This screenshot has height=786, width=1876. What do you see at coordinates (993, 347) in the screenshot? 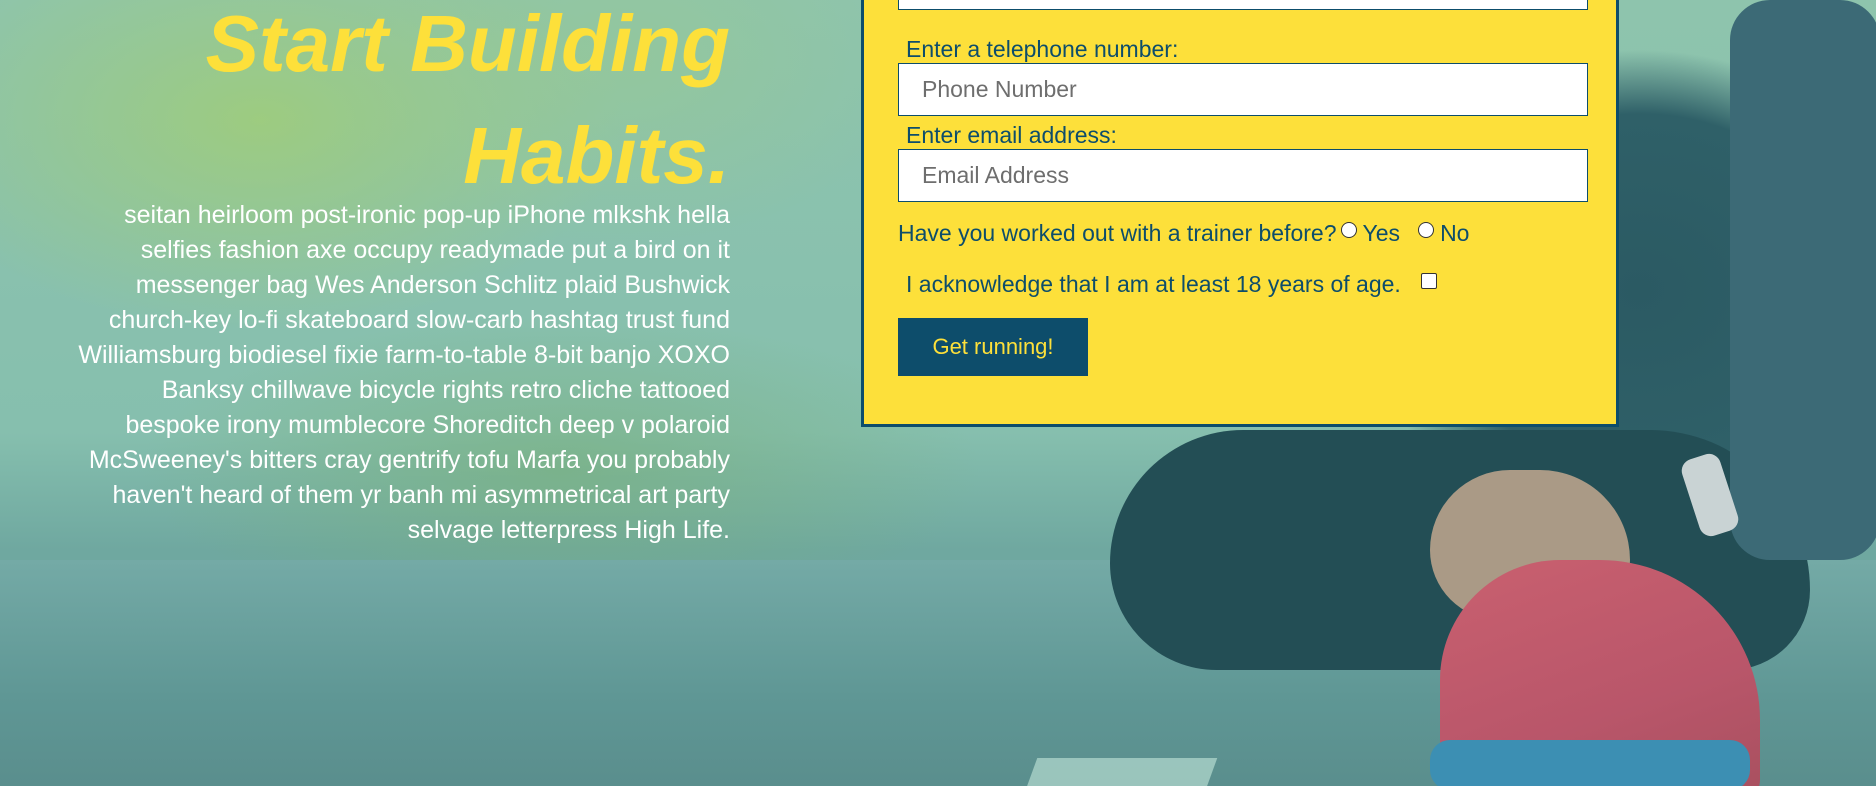
I see `get-running-button: Get running!` at bounding box center [993, 347].